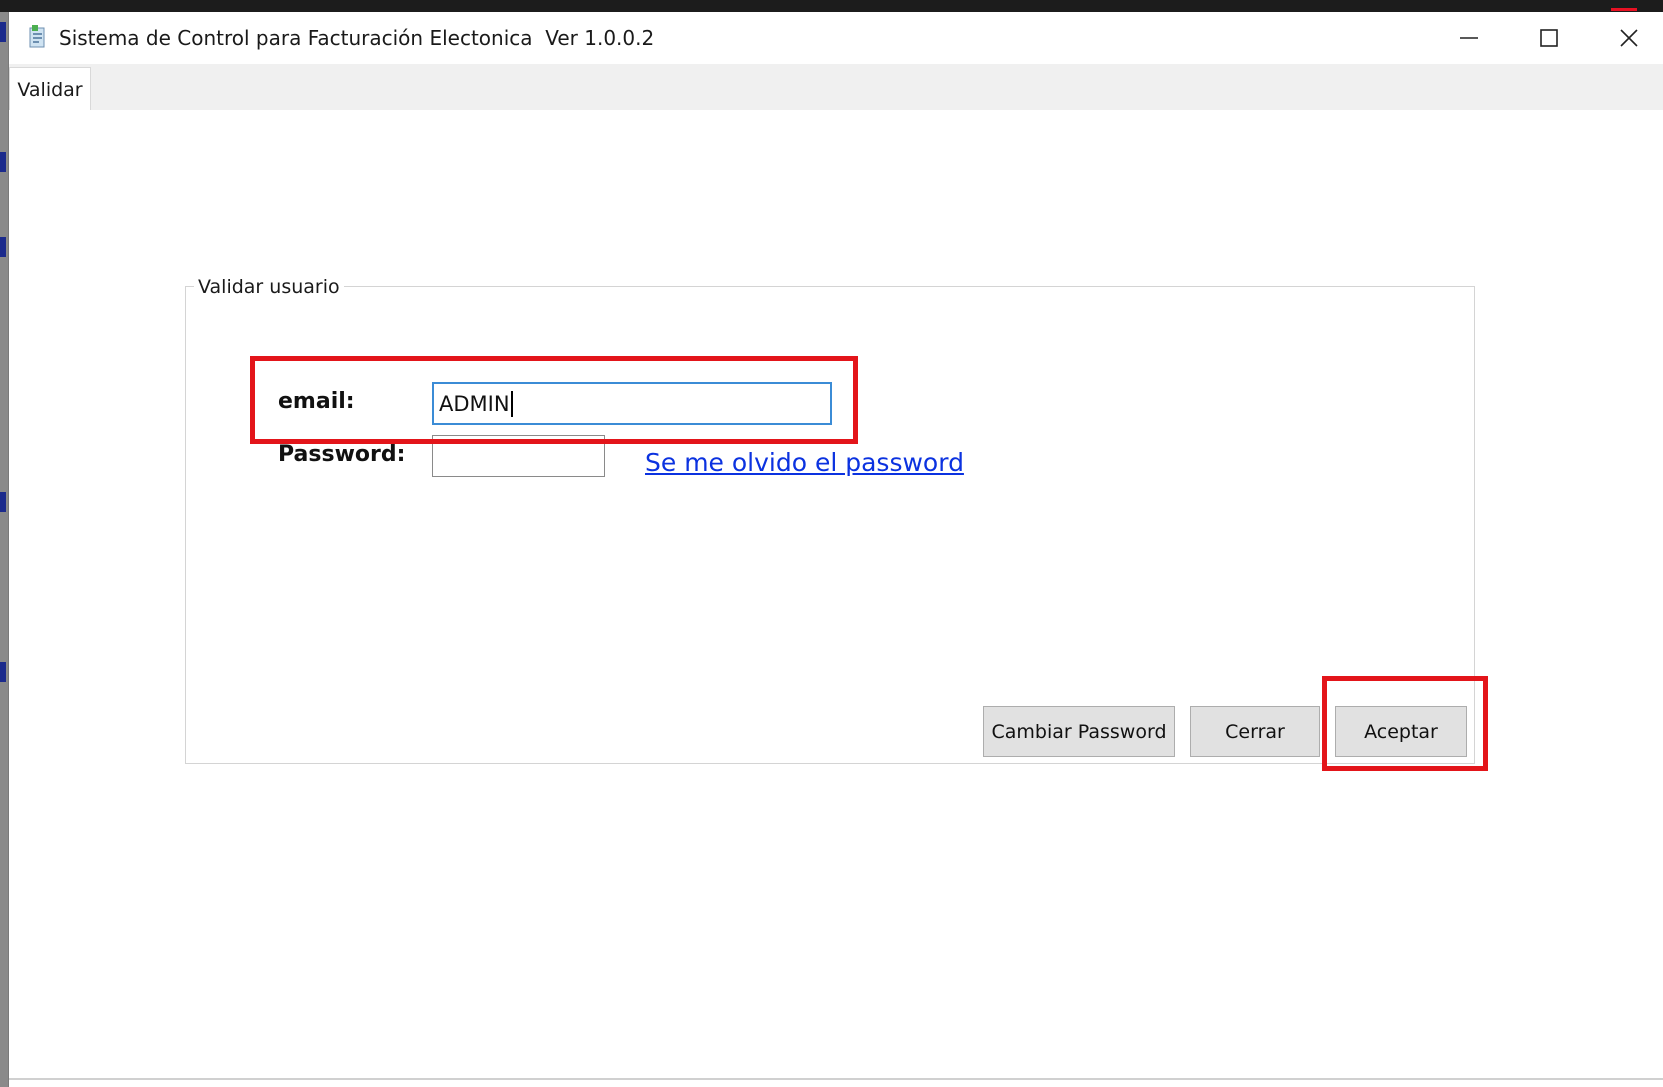 The height and width of the screenshot is (1087, 1663). I want to click on change-password-button: Cambiar Password, so click(1079, 731).